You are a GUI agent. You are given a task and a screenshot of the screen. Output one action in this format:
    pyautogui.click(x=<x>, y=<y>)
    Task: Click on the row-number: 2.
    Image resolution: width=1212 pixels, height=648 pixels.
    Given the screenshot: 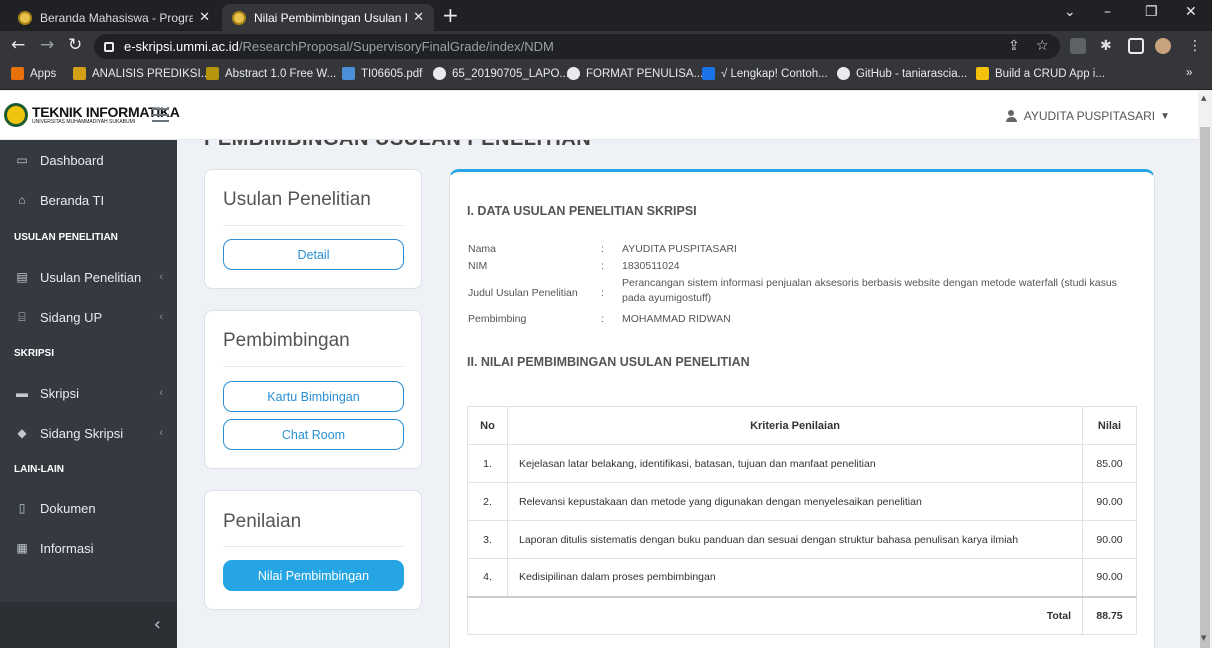 What is the action you would take?
    pyautogui.click(x=487, y=501)
    